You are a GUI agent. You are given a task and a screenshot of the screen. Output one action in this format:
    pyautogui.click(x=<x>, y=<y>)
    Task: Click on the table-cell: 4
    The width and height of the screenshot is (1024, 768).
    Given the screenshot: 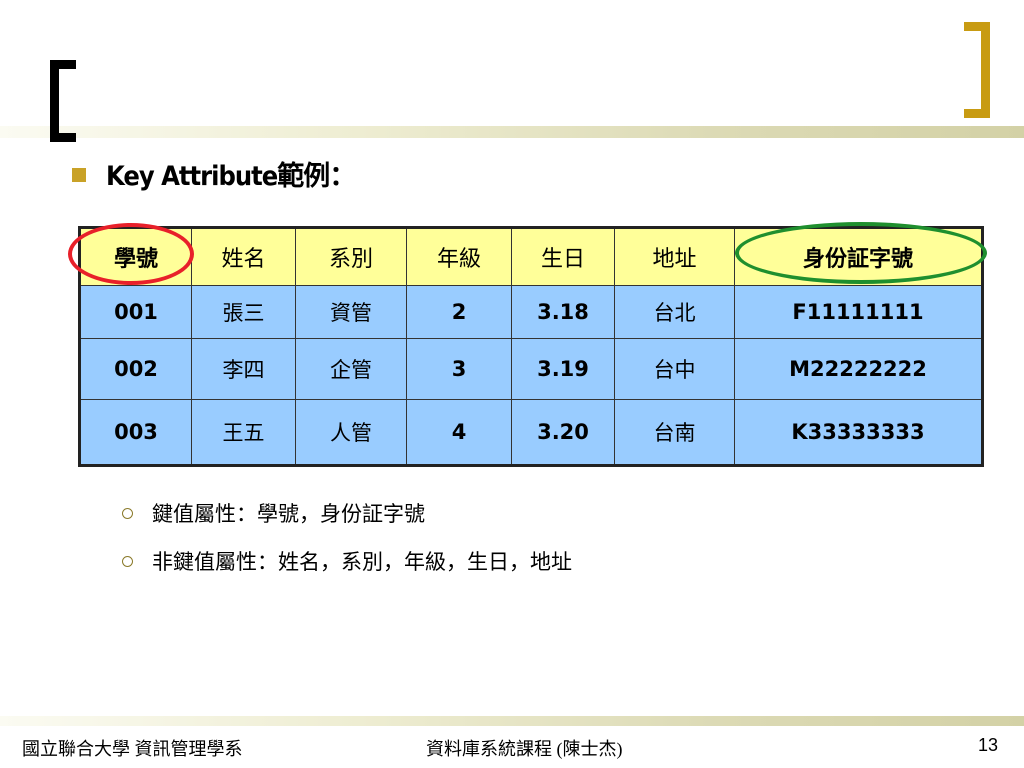 What is the action you would take?
    pyautogui.click(x=459, y=432)
    